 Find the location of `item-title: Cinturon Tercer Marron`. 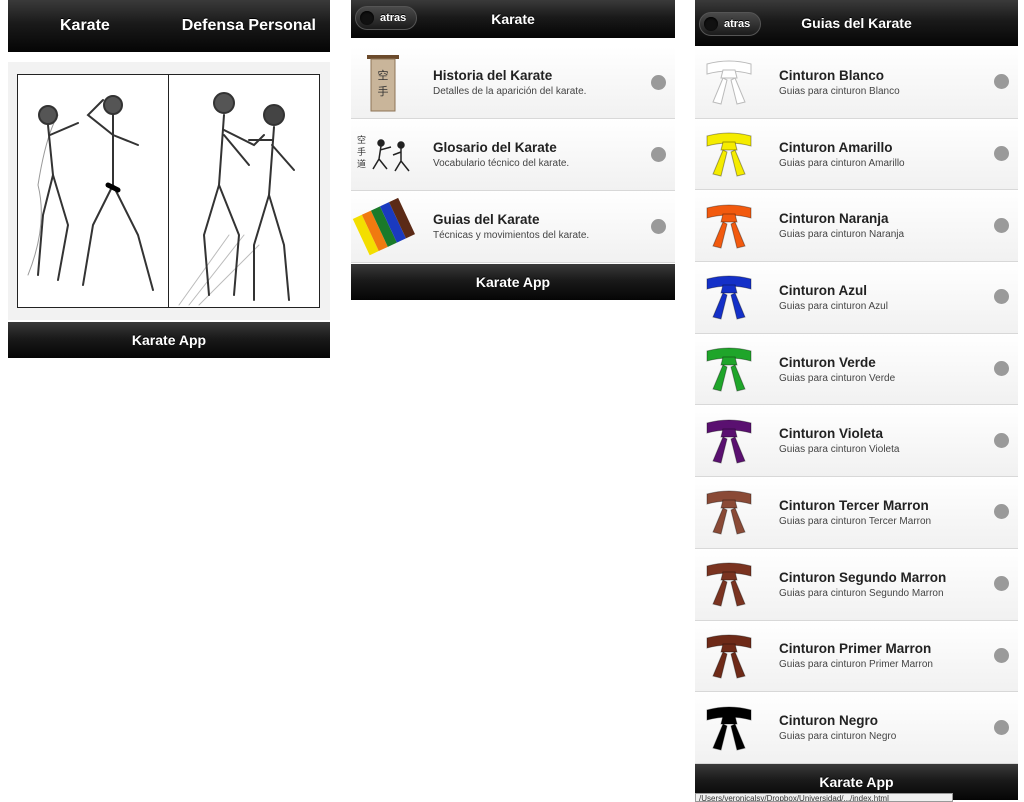

item-title: Cinturon Tercer Marron is located at coordinates (854, 505).